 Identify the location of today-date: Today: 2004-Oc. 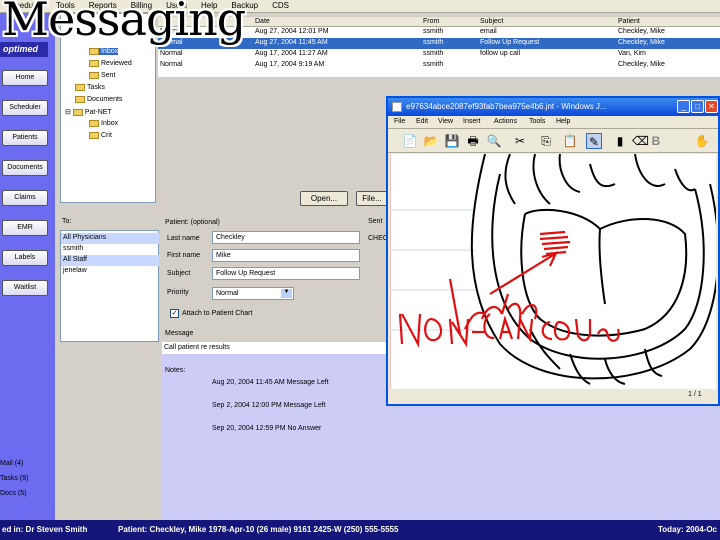
(687, 529).